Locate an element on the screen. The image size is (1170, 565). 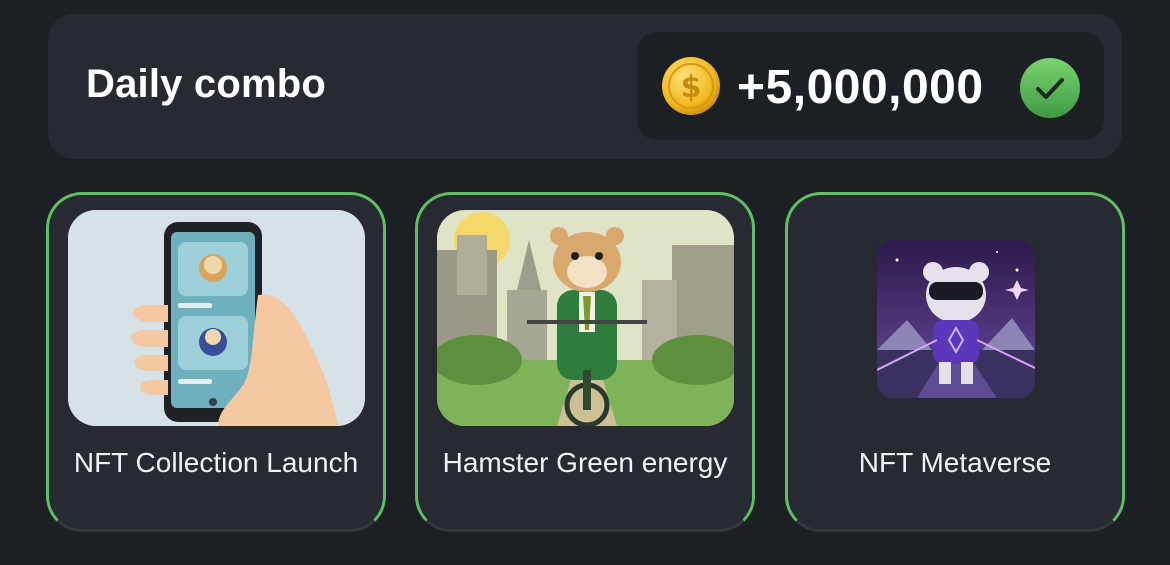
hamster-on-bicycle-illustration is located at coordinates (585, 318).